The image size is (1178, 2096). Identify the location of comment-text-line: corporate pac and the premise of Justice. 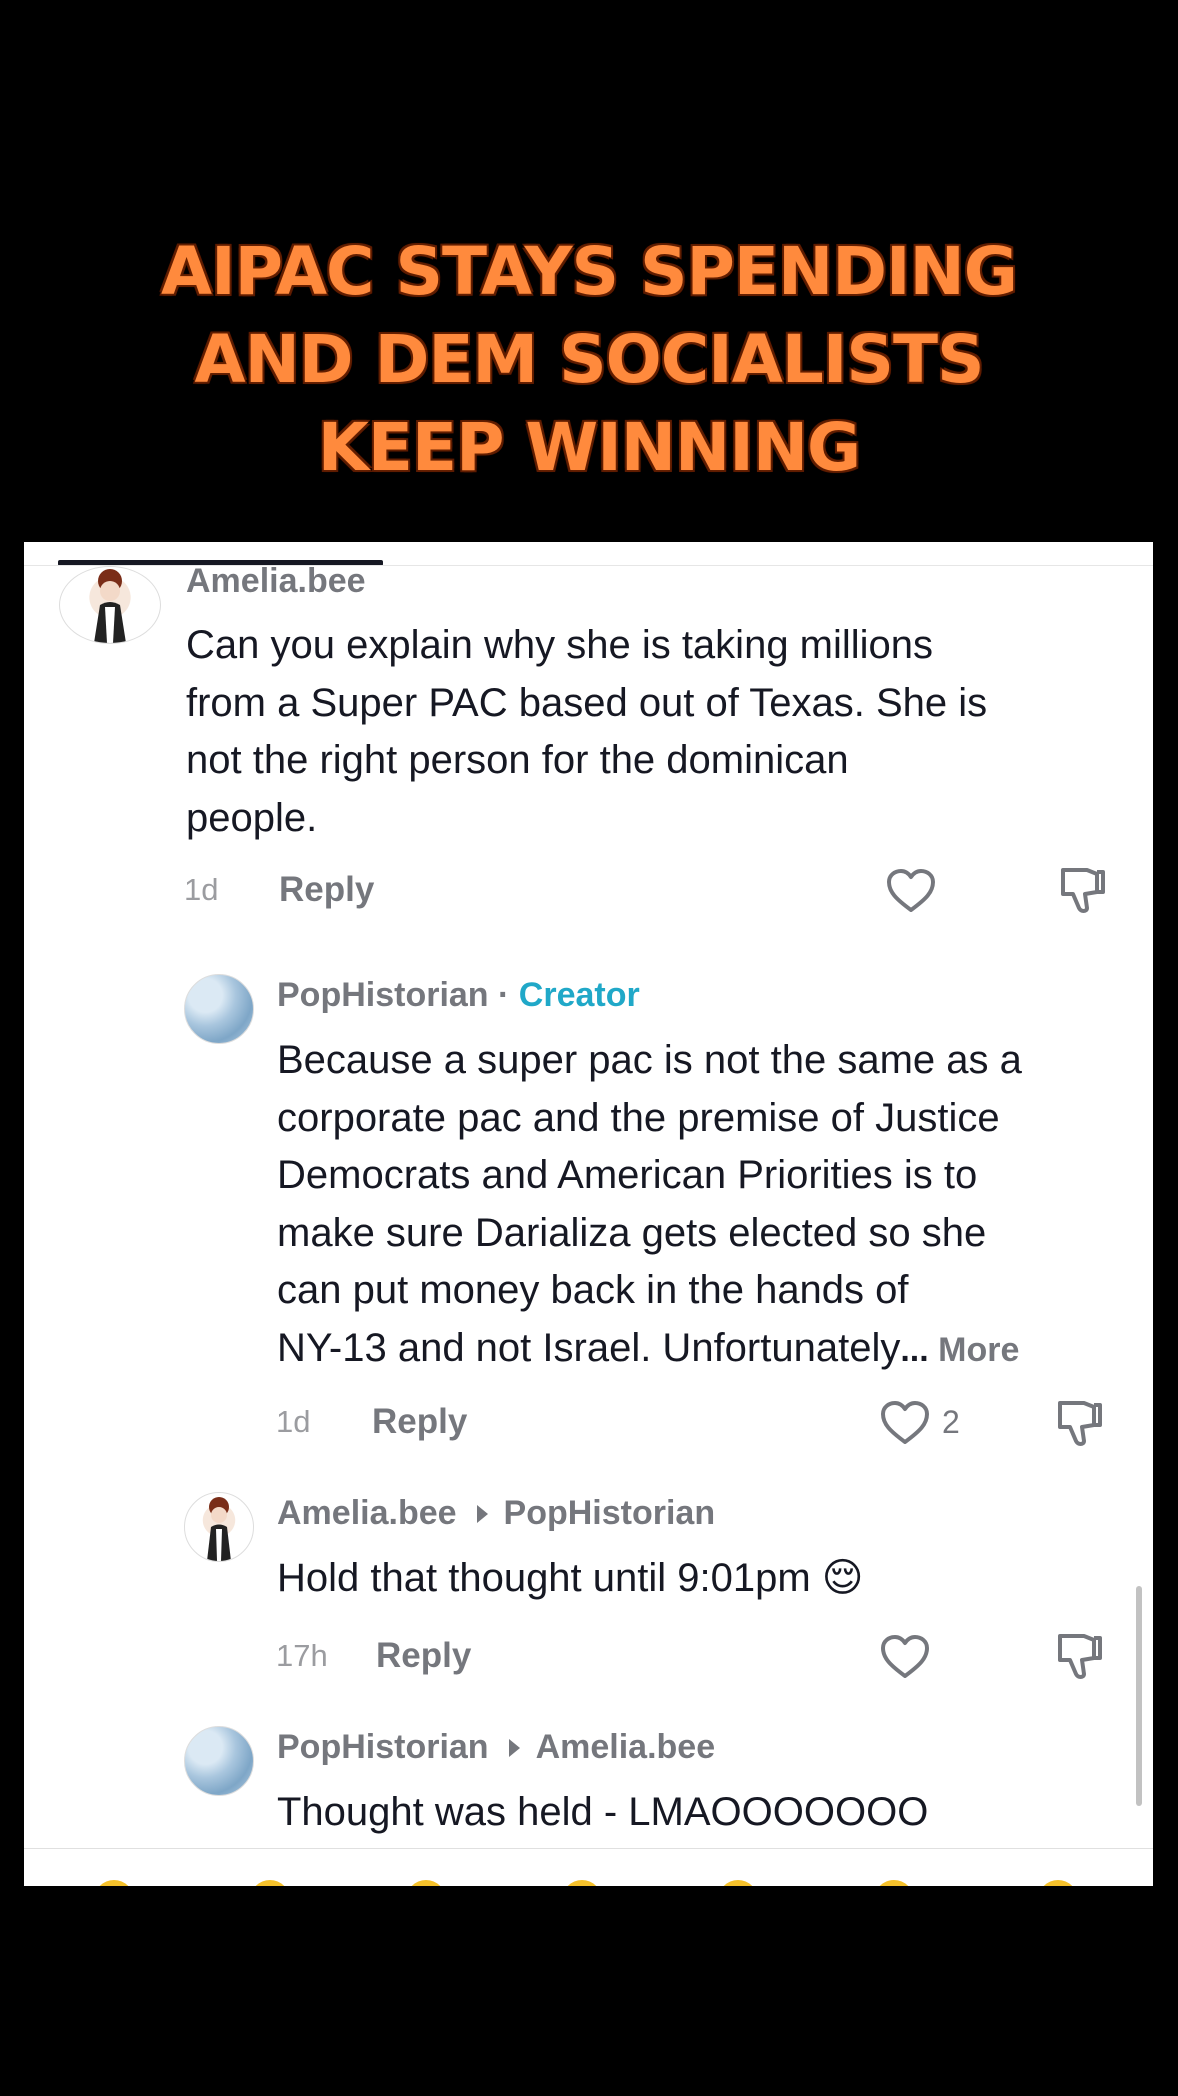
(638, 1117).